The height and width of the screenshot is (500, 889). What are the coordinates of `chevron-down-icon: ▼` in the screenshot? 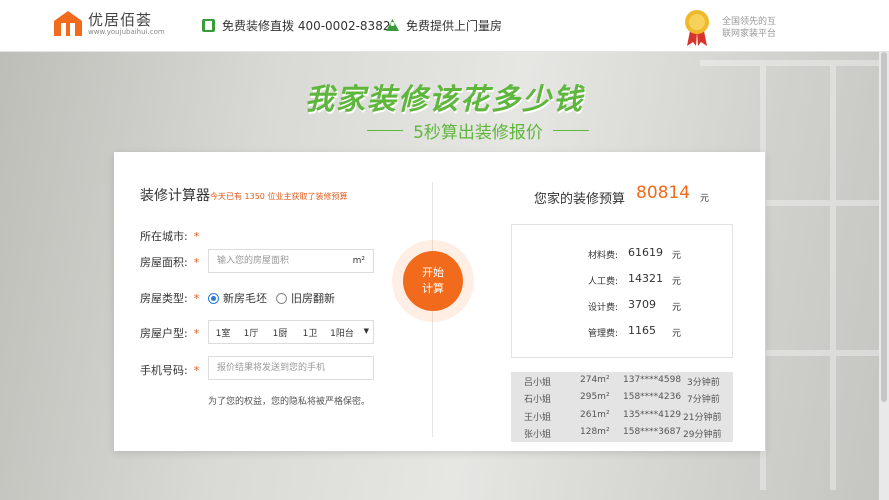 It's located at (366, 331).